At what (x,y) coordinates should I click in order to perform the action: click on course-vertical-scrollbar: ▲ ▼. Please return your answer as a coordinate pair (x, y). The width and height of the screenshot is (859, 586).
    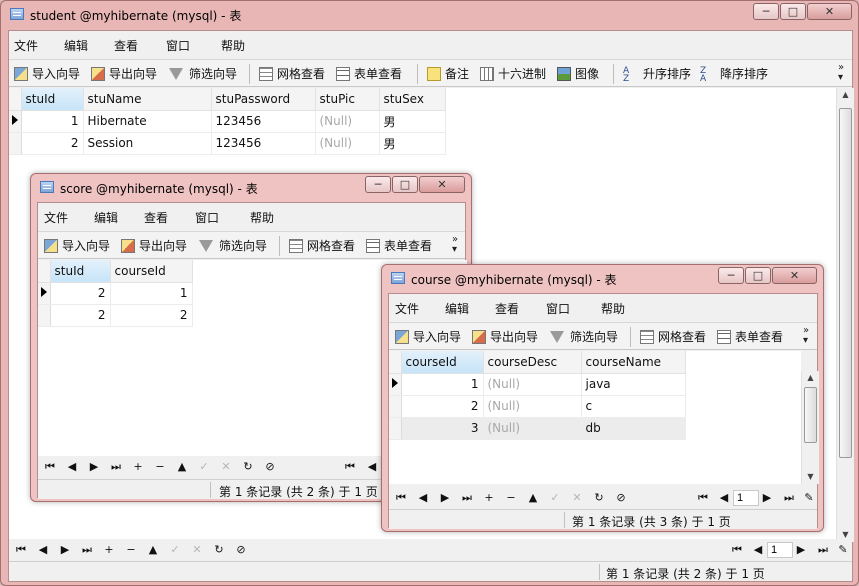
    Looking at the image, I should click on (810, 427).